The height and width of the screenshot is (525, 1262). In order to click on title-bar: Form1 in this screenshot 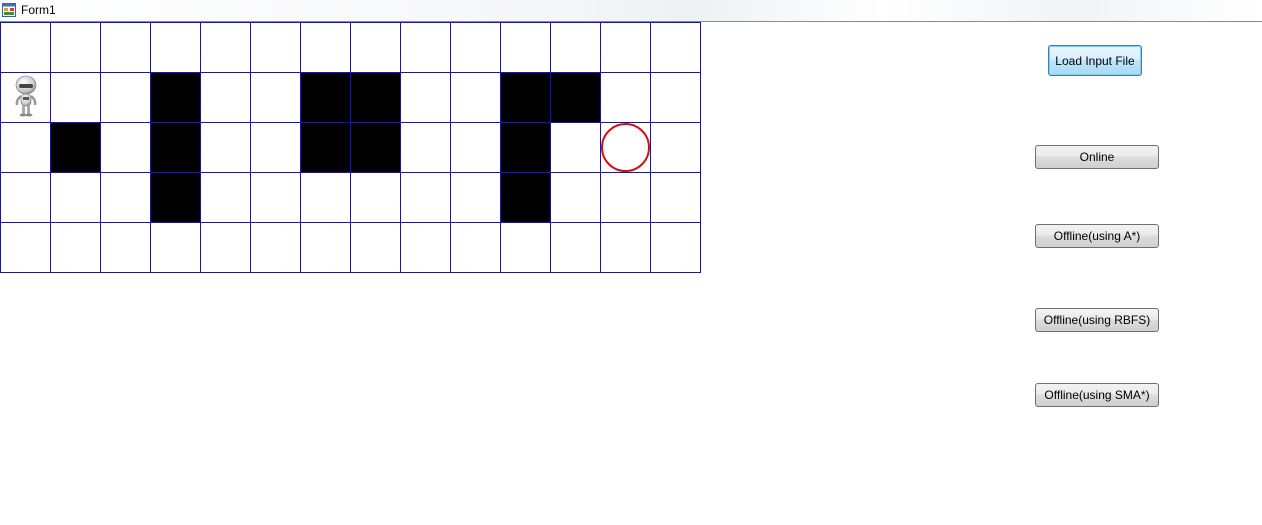, I will do `click(631, 11)`.